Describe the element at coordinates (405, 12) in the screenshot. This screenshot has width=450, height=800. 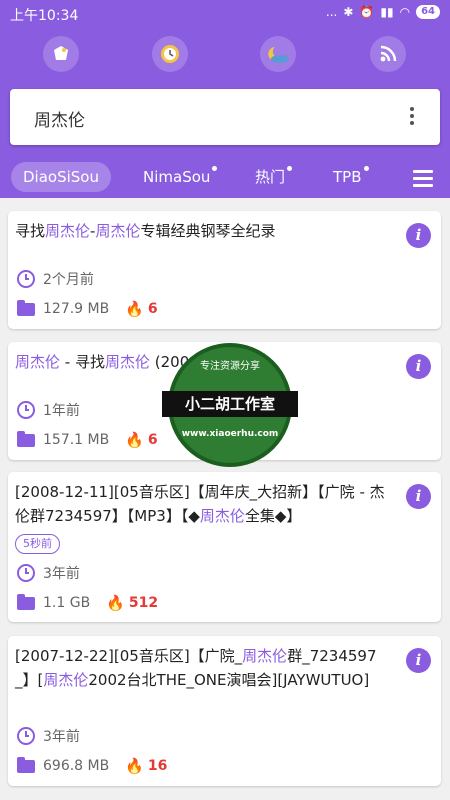
I see `wifi-icon: ◠` at that location.